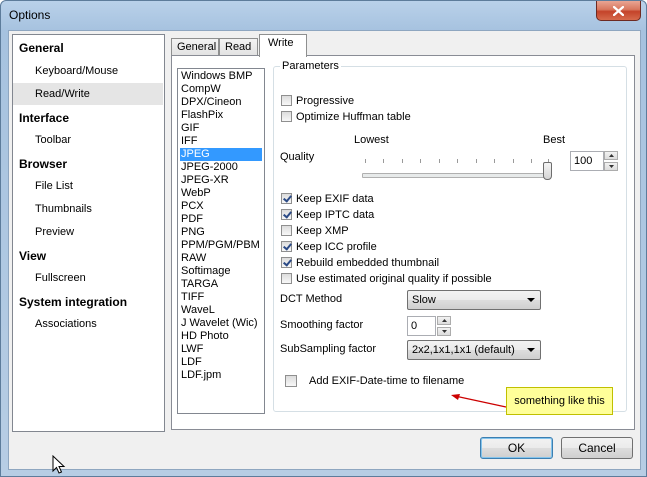 Image resolution: width=647 pixels, height=477 pixels. I want to click on subsampling-label: SubSampling factor, so click(328, 349).